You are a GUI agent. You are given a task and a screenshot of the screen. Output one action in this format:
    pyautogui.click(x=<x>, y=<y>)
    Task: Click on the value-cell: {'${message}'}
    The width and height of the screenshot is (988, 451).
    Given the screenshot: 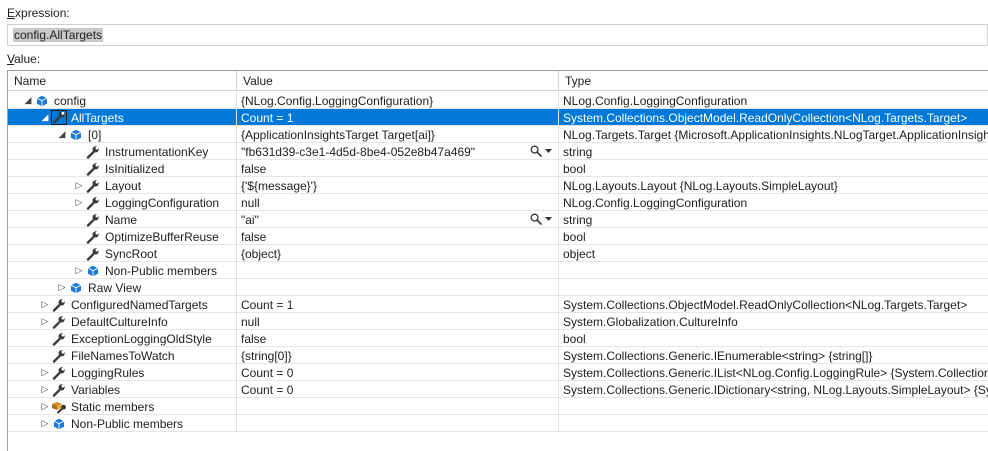 What is the action you would take?
    pyautogui.click(x=398, y=185)
    